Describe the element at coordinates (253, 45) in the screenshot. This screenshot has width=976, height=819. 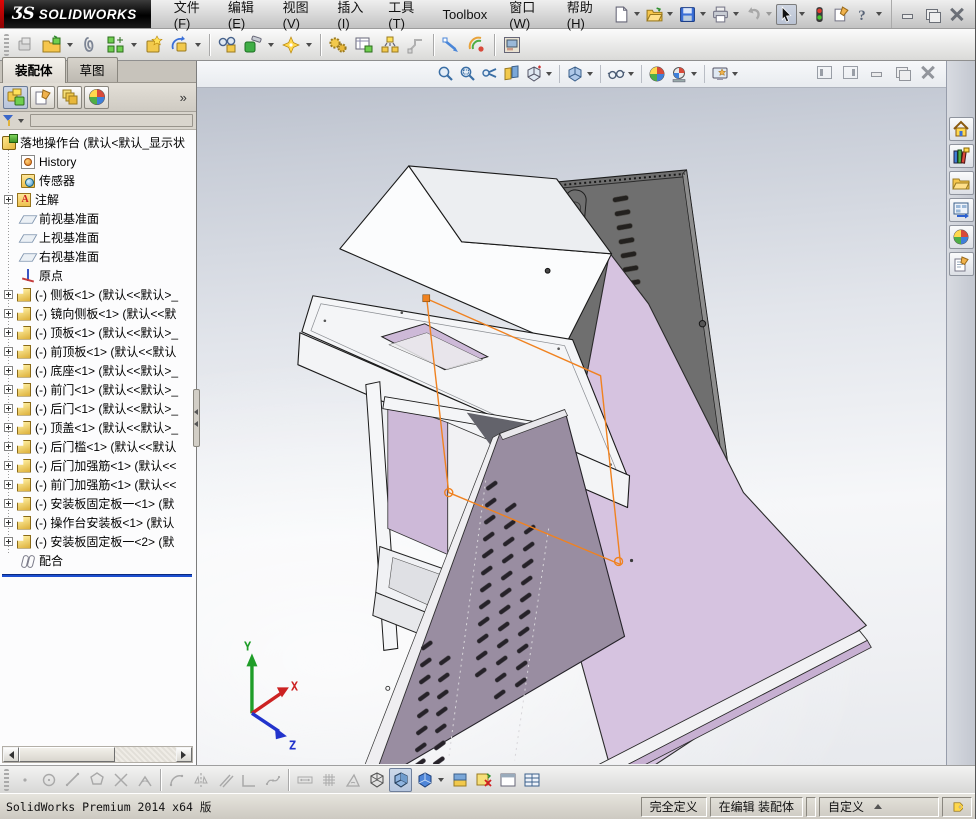
I see `assembly-features-icon` at that location.